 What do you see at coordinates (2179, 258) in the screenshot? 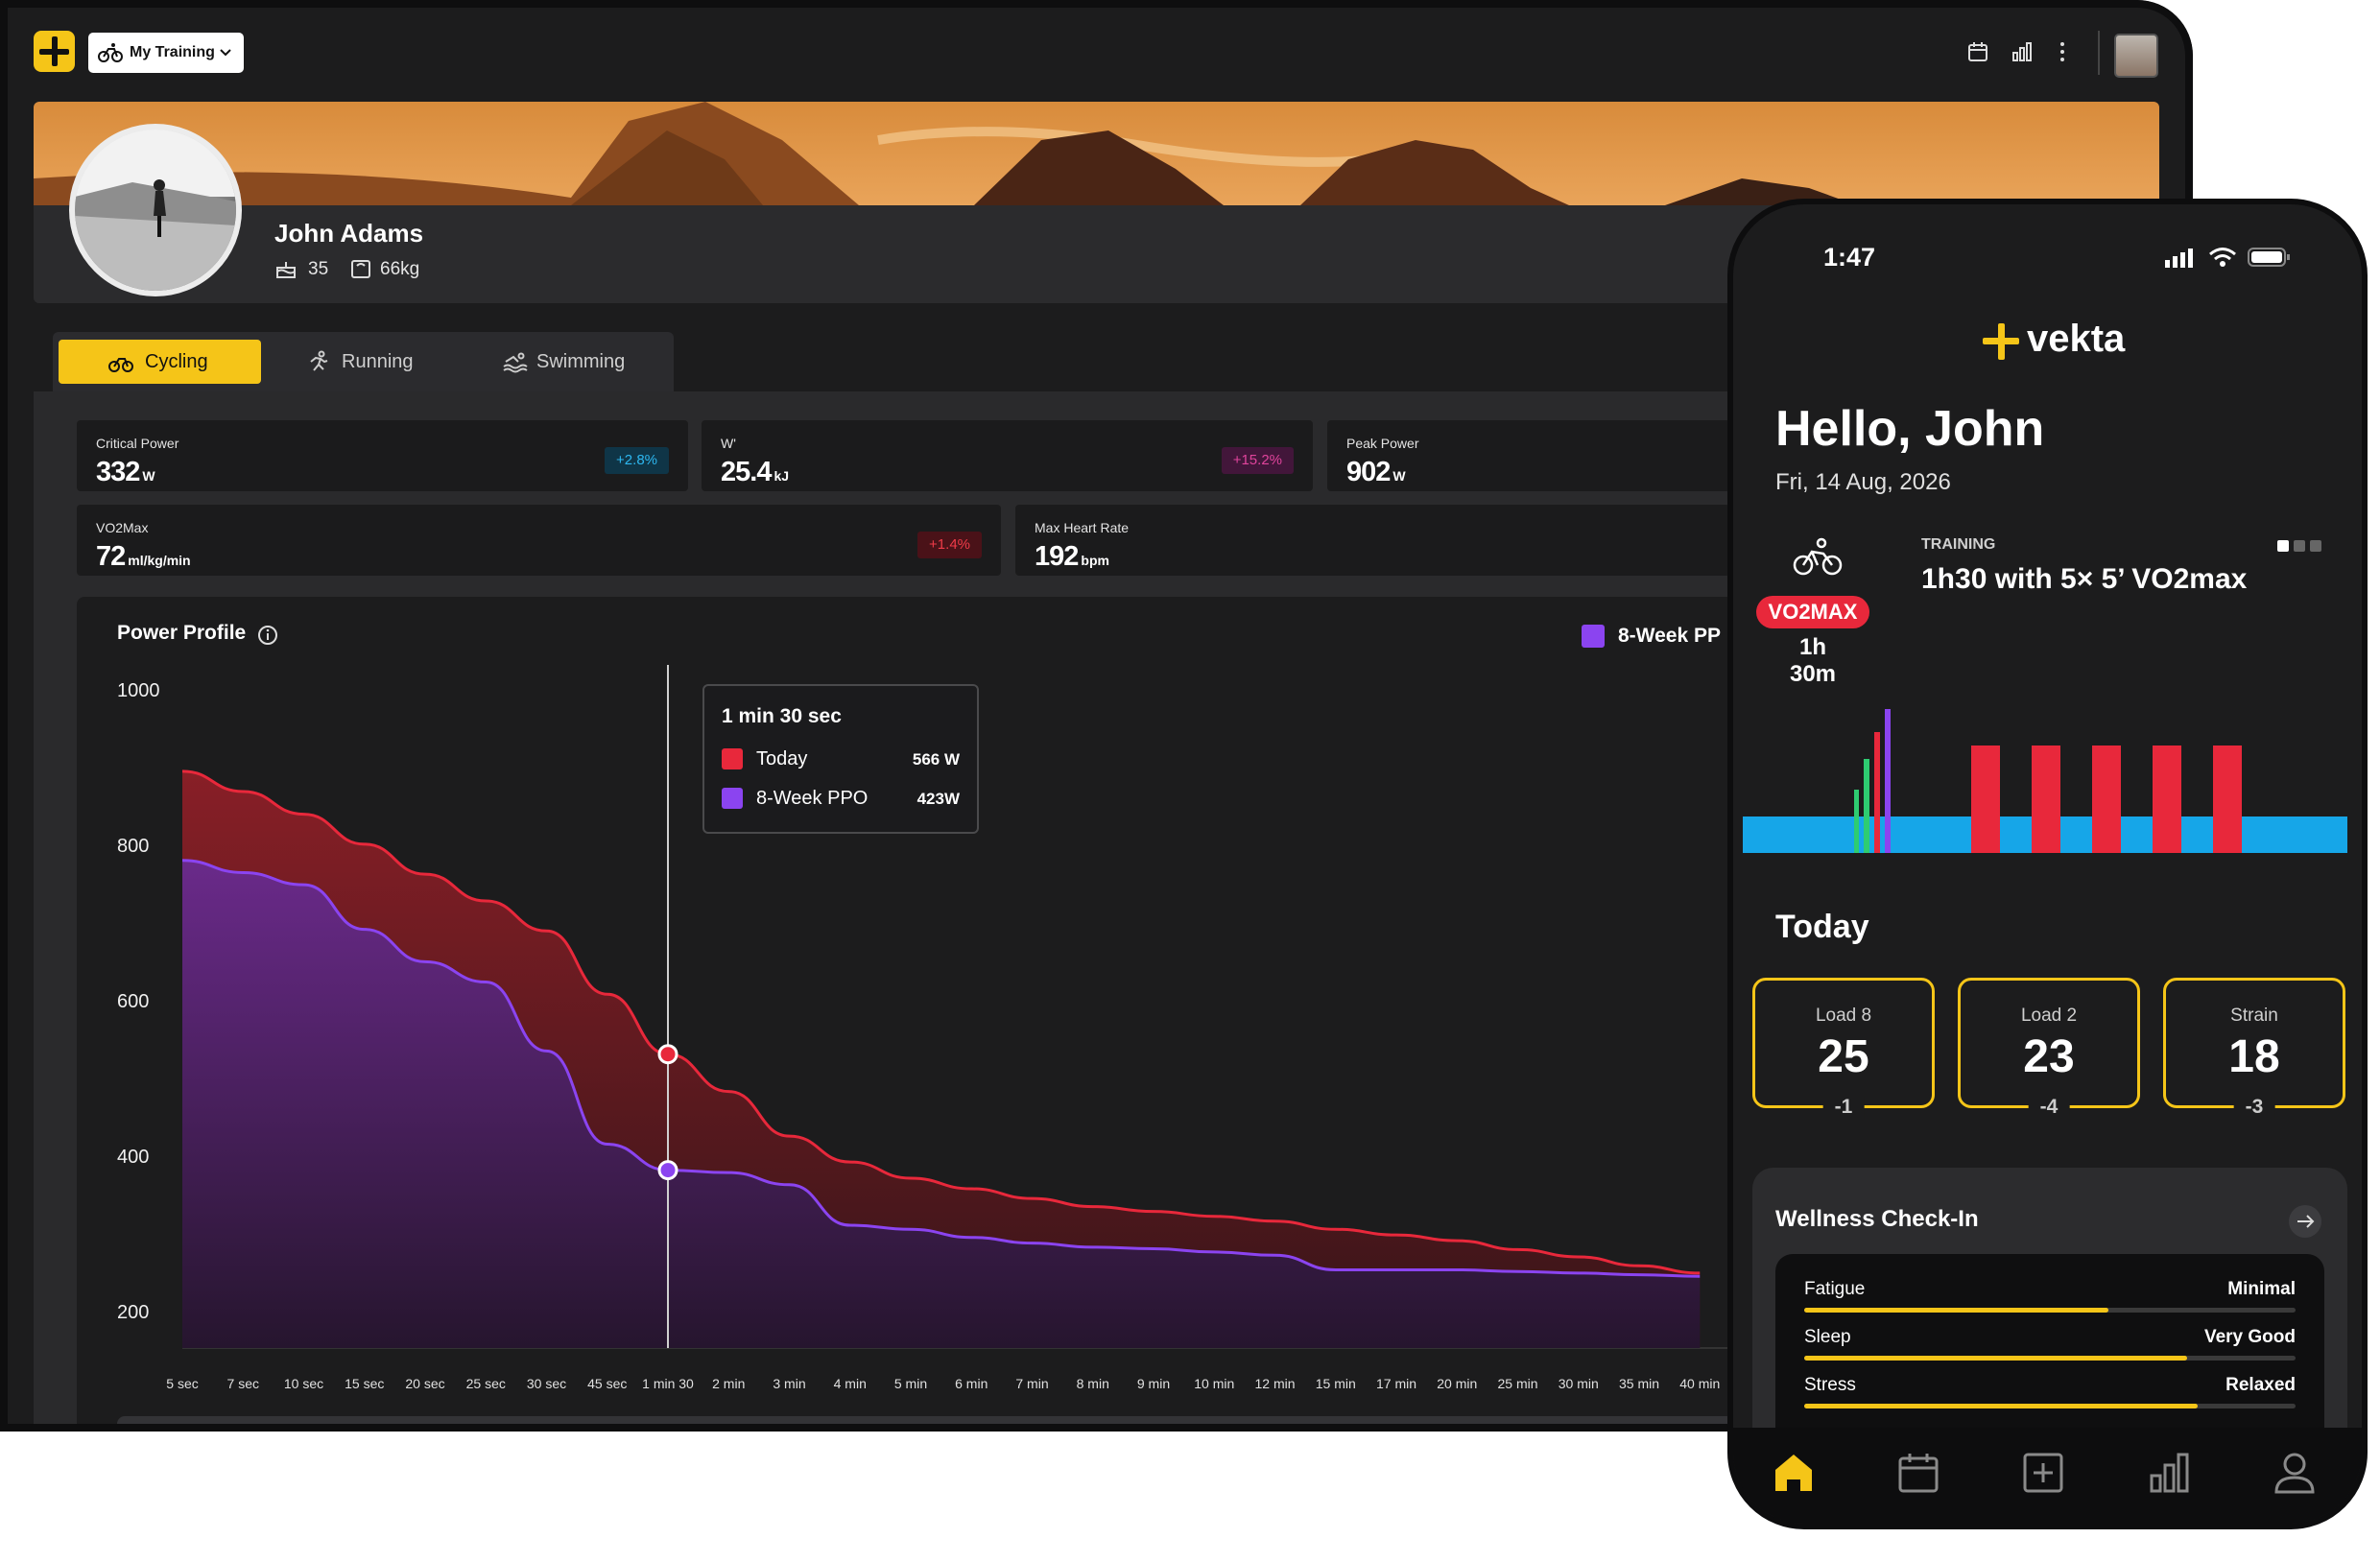
I see `signal-icon` at bounding box center [2179, 258].